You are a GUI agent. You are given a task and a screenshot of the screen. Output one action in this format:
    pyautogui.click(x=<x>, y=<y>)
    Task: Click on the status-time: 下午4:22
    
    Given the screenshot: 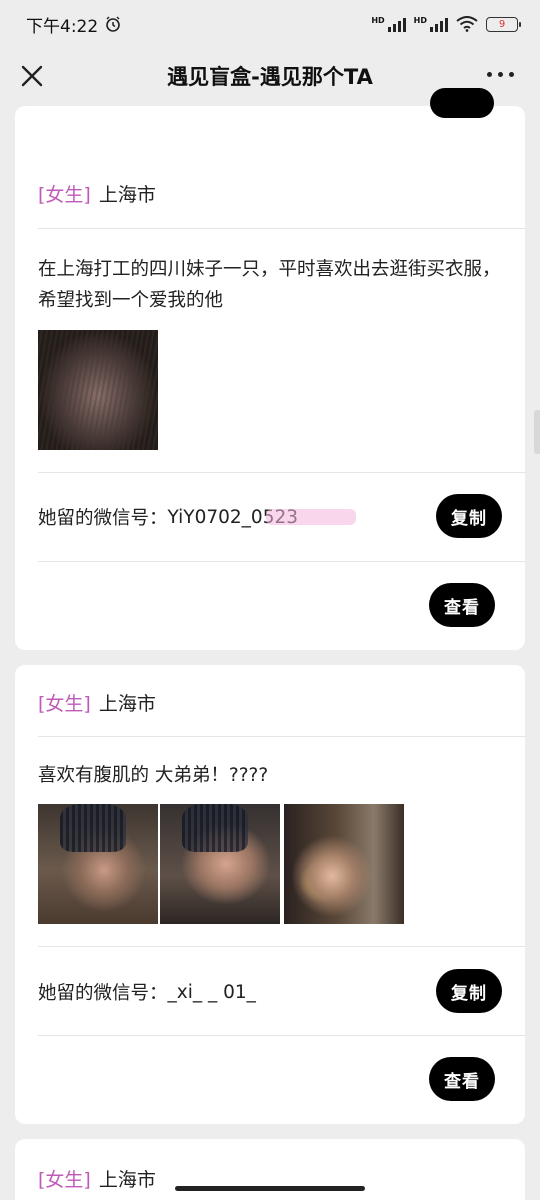 What is the action you would take?
    pyautogui.click(x=62, y=26)
    